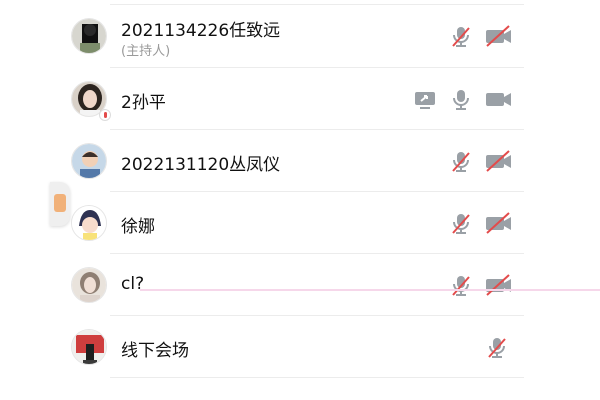  I want to click on overlay-artifact, so click(370, 290).